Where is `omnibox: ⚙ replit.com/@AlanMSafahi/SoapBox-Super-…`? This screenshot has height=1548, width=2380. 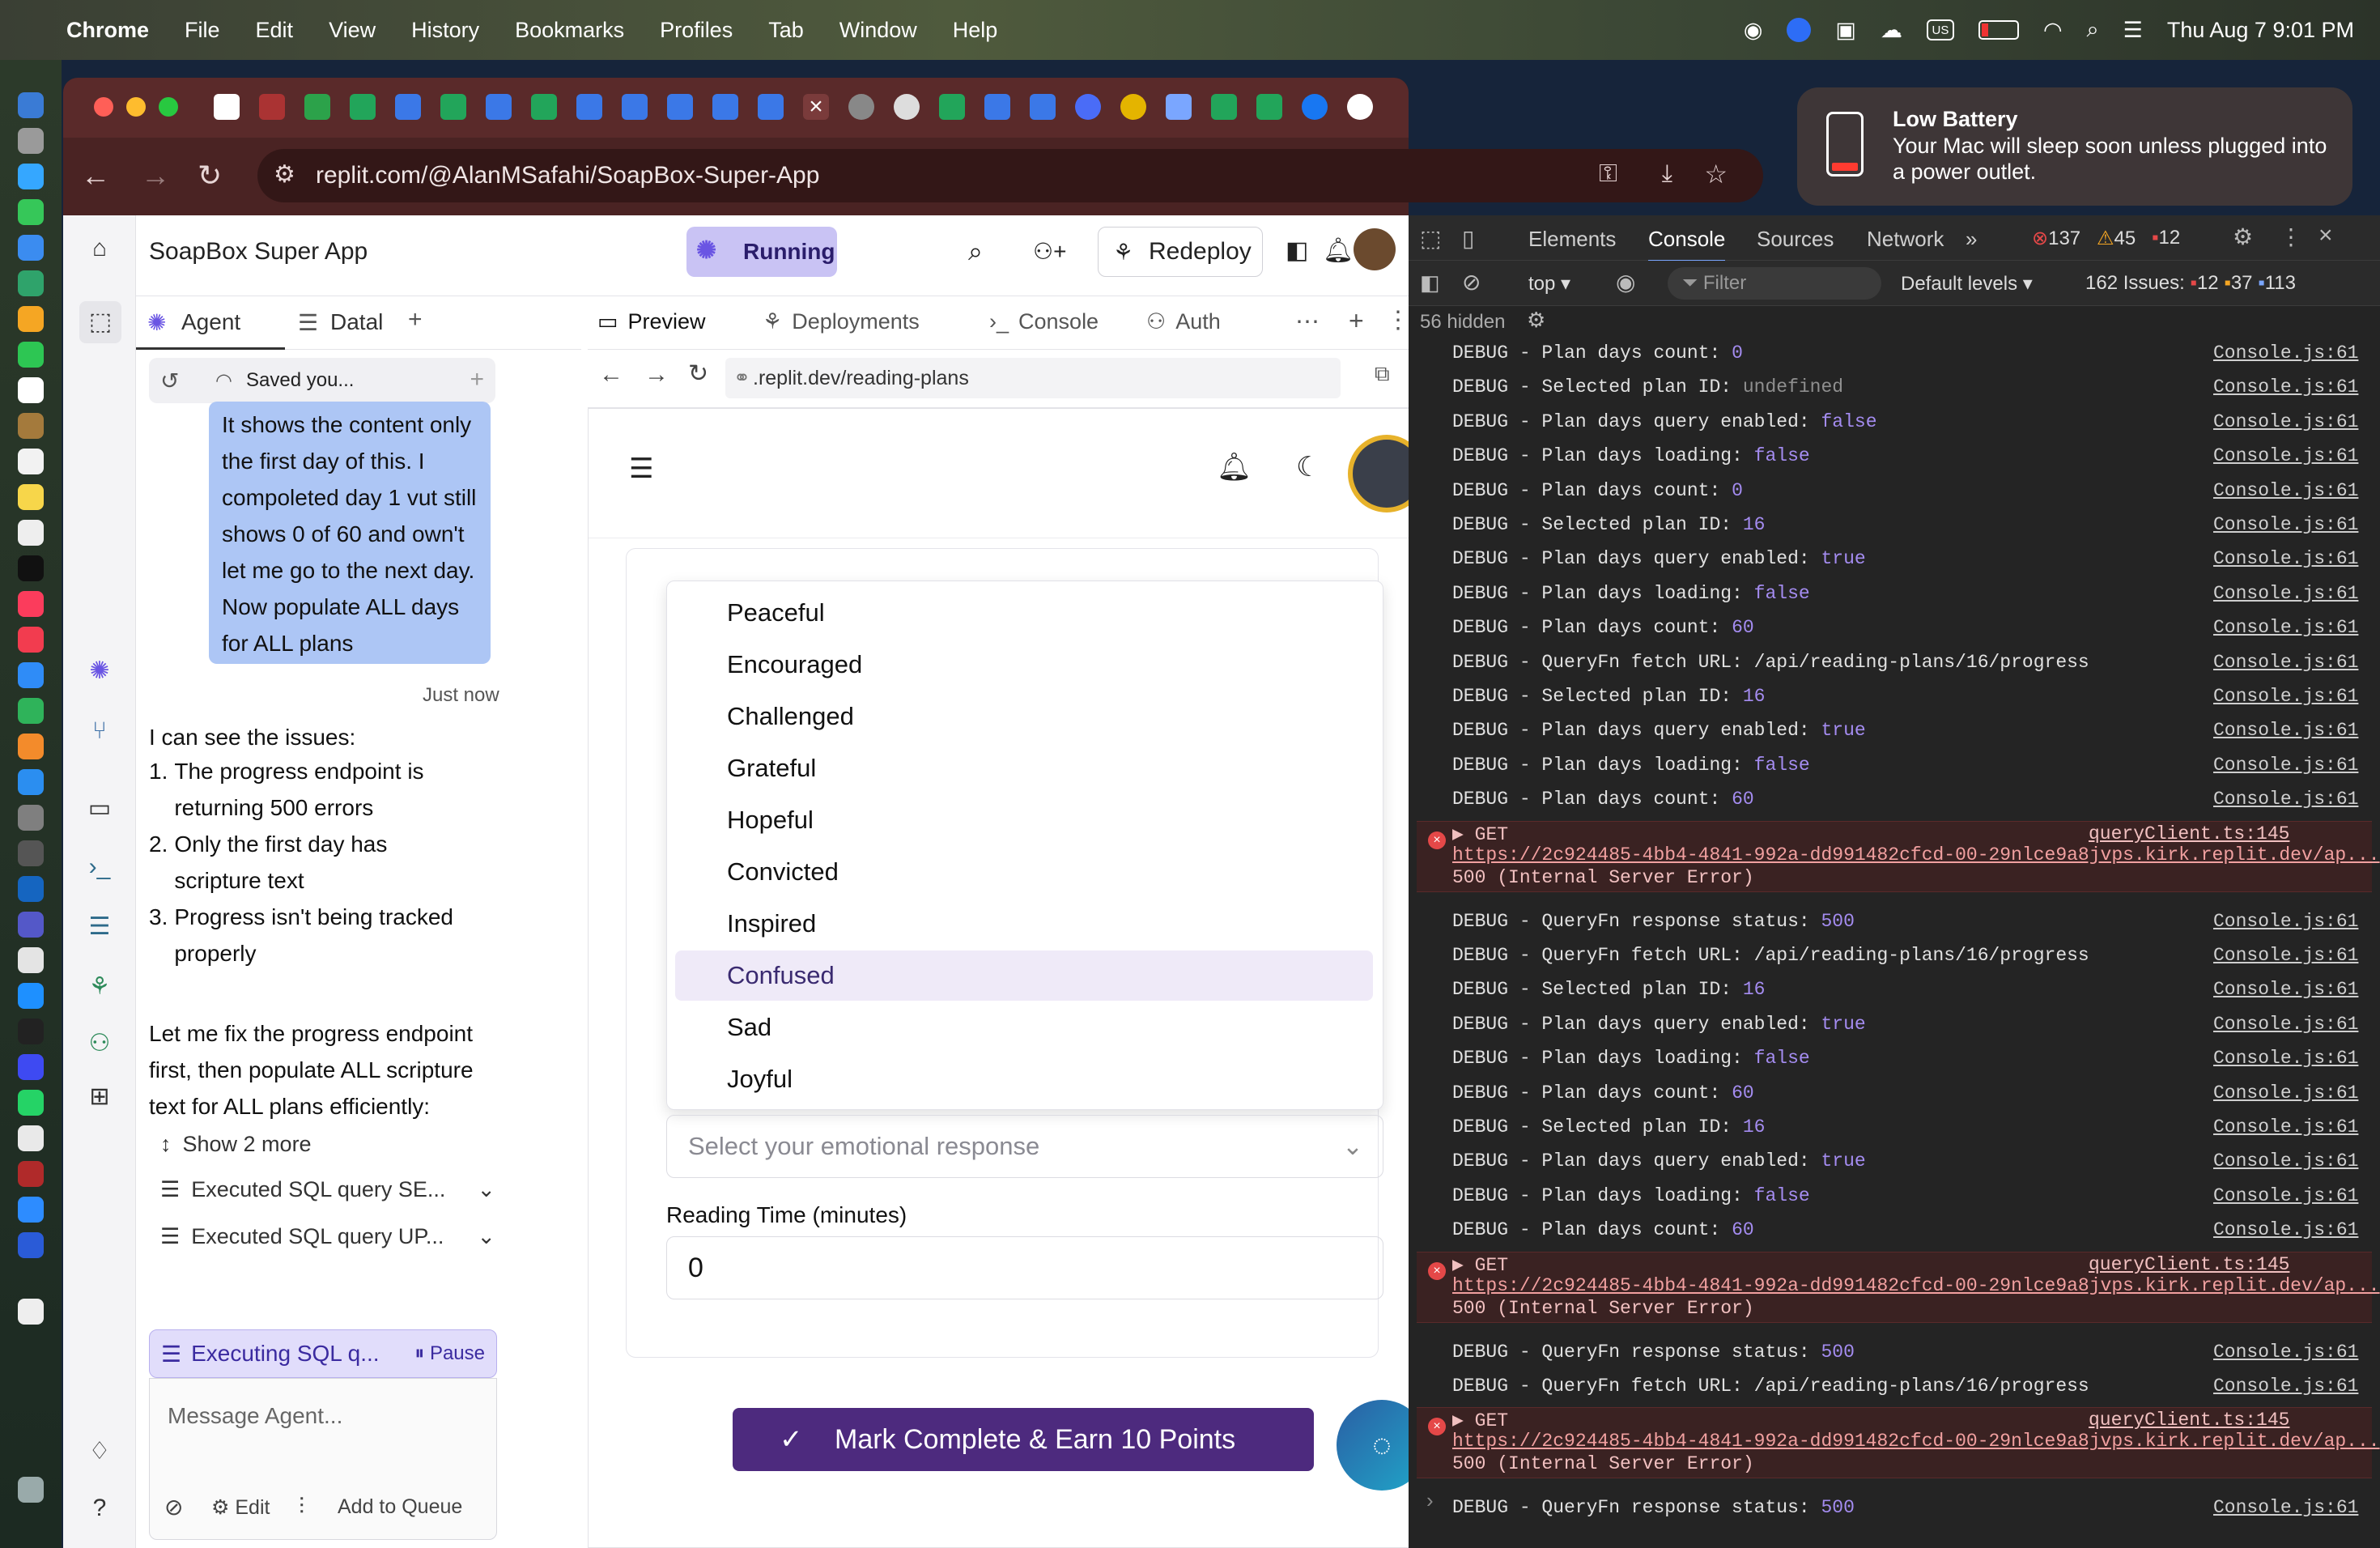 omnibox: ⚙ replit.com/@AlanMSafahi/SoapBox-Super-… is located at coordinates (1010, 175).